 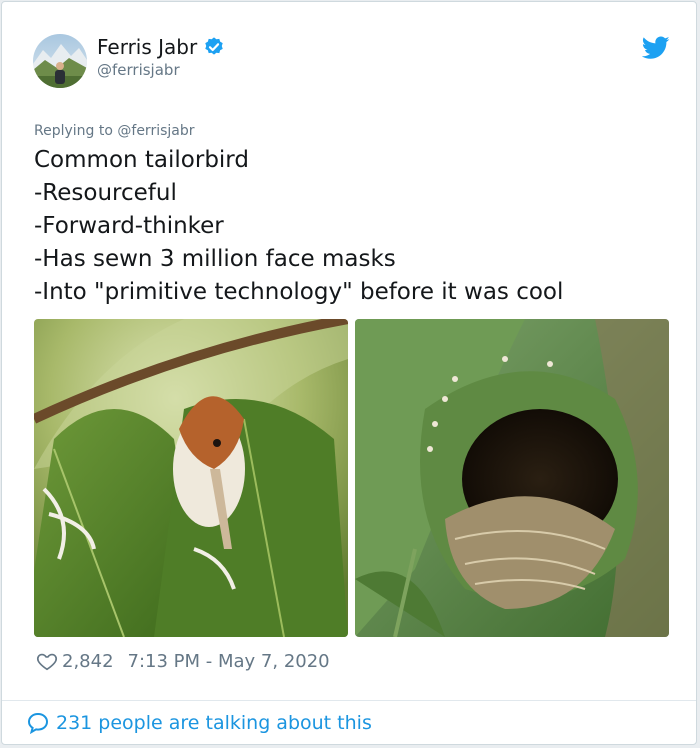 I want to click on tweet-line: Common tailorbird, so click(x=141, y=160).